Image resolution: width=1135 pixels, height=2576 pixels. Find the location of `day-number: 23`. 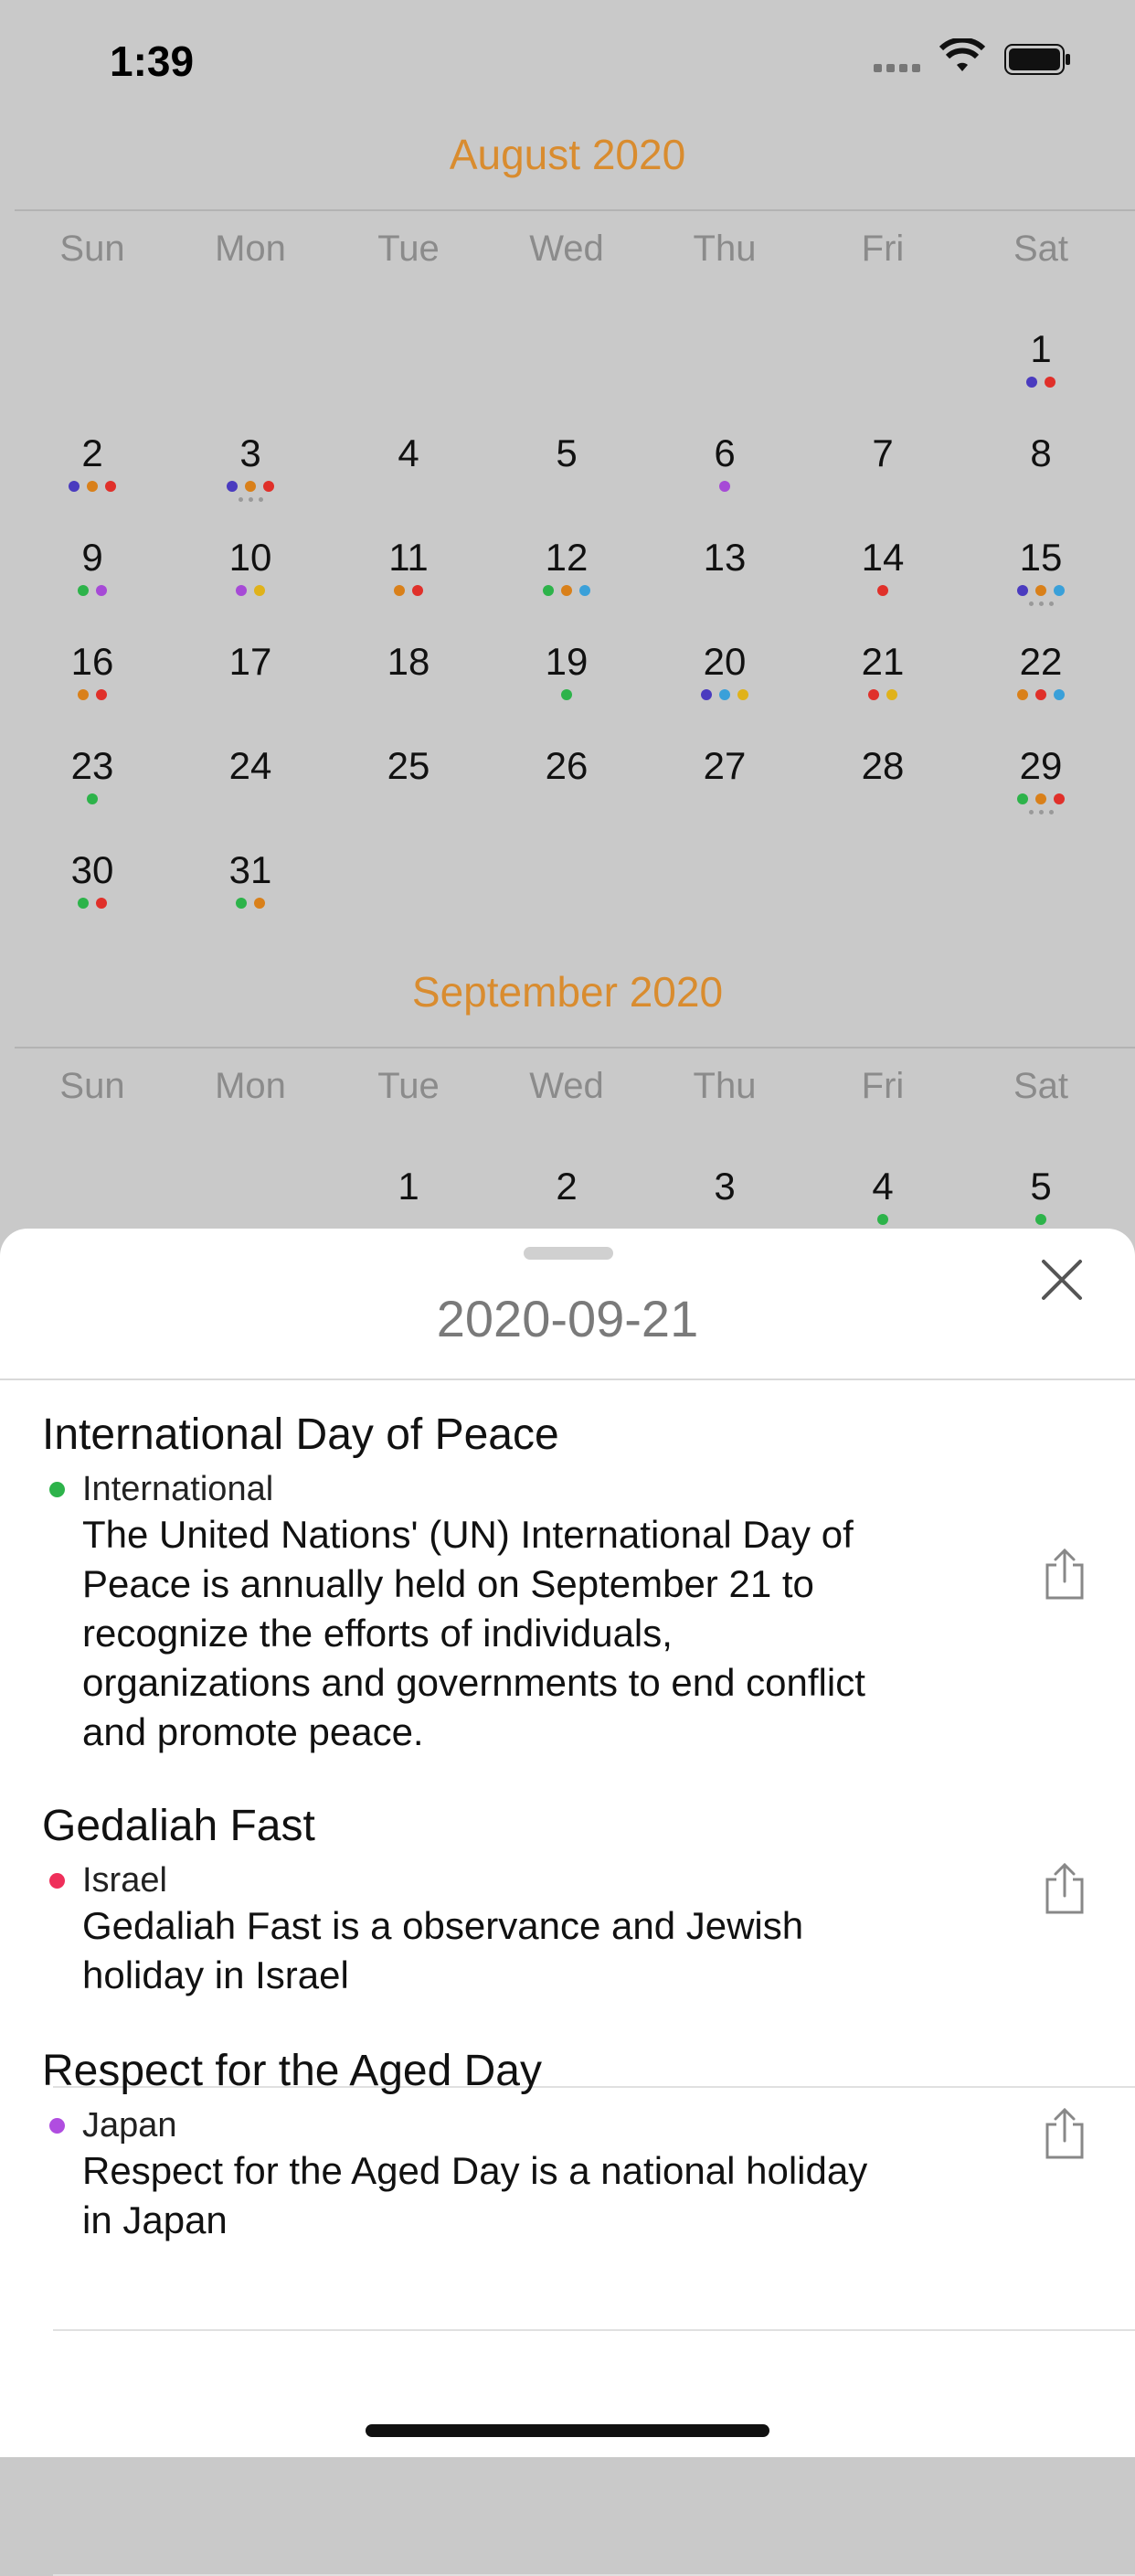

day-number: 23 is located at coordinates (92, 766).